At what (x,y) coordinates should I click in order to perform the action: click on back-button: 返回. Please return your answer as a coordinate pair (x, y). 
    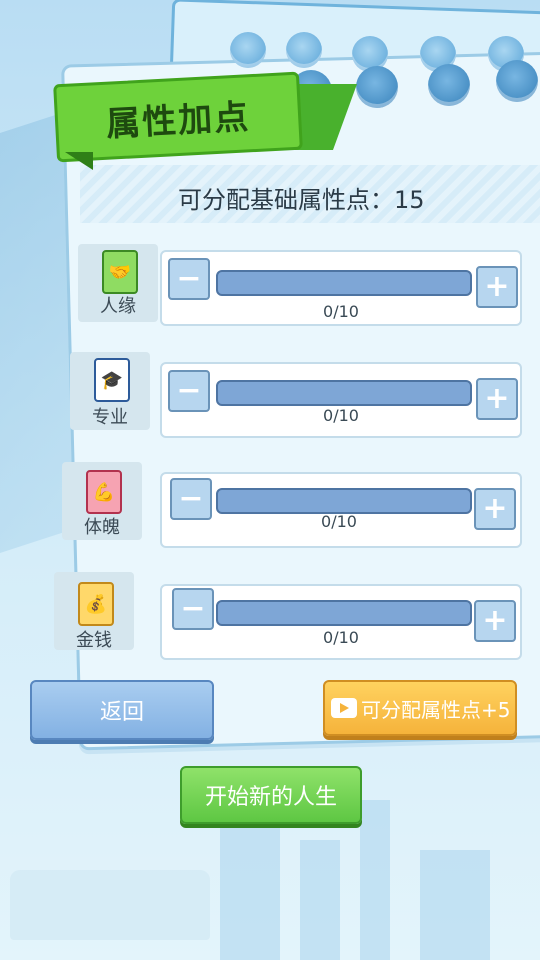
    Looking at the image, I should click on (122, 710).